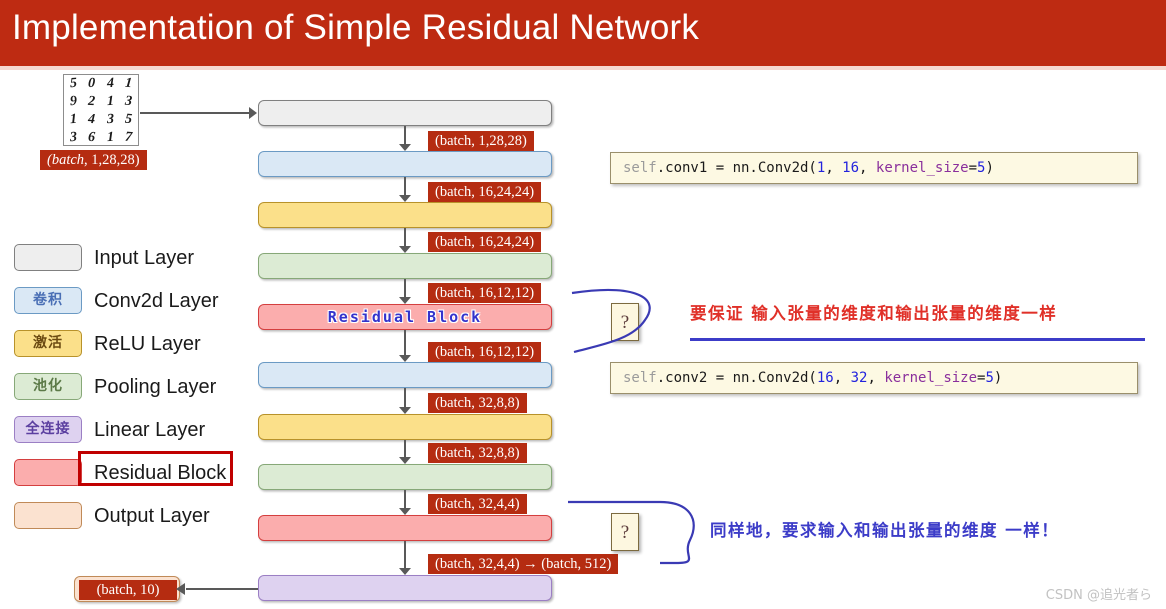 The height and width of the screenshot is (609, 1166). What do you see at coordinates (405, 375) in the screenshot?
I see `conv2-layer` at bounding box center [405, 375].